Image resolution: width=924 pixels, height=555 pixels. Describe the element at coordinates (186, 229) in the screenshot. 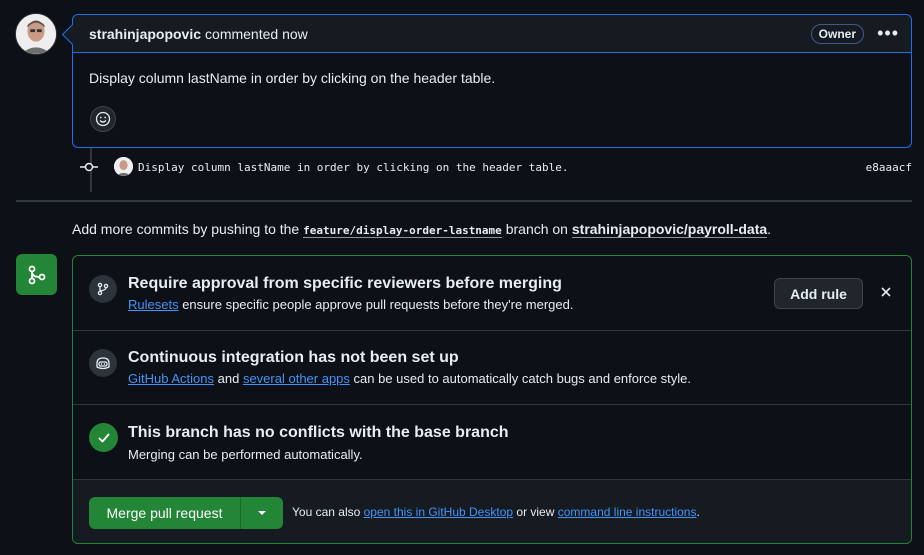

I see `push-note-prefix: Add more commits by pushing to the` at that location.